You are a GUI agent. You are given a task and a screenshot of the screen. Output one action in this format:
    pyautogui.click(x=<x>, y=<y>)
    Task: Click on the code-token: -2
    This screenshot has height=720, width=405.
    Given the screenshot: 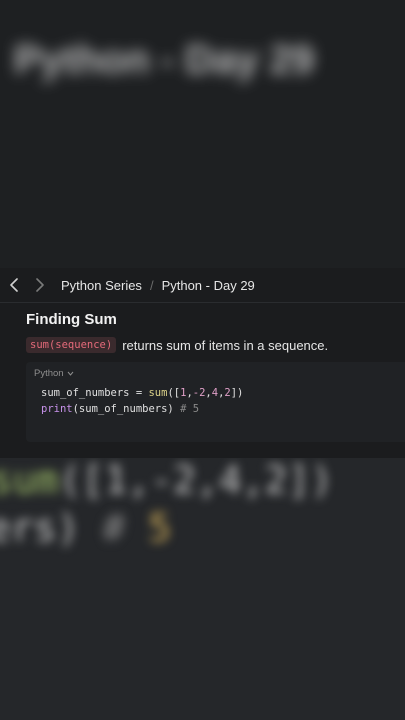 What is the action you would take?
    pyautogui.click(x=199, y=393)
    